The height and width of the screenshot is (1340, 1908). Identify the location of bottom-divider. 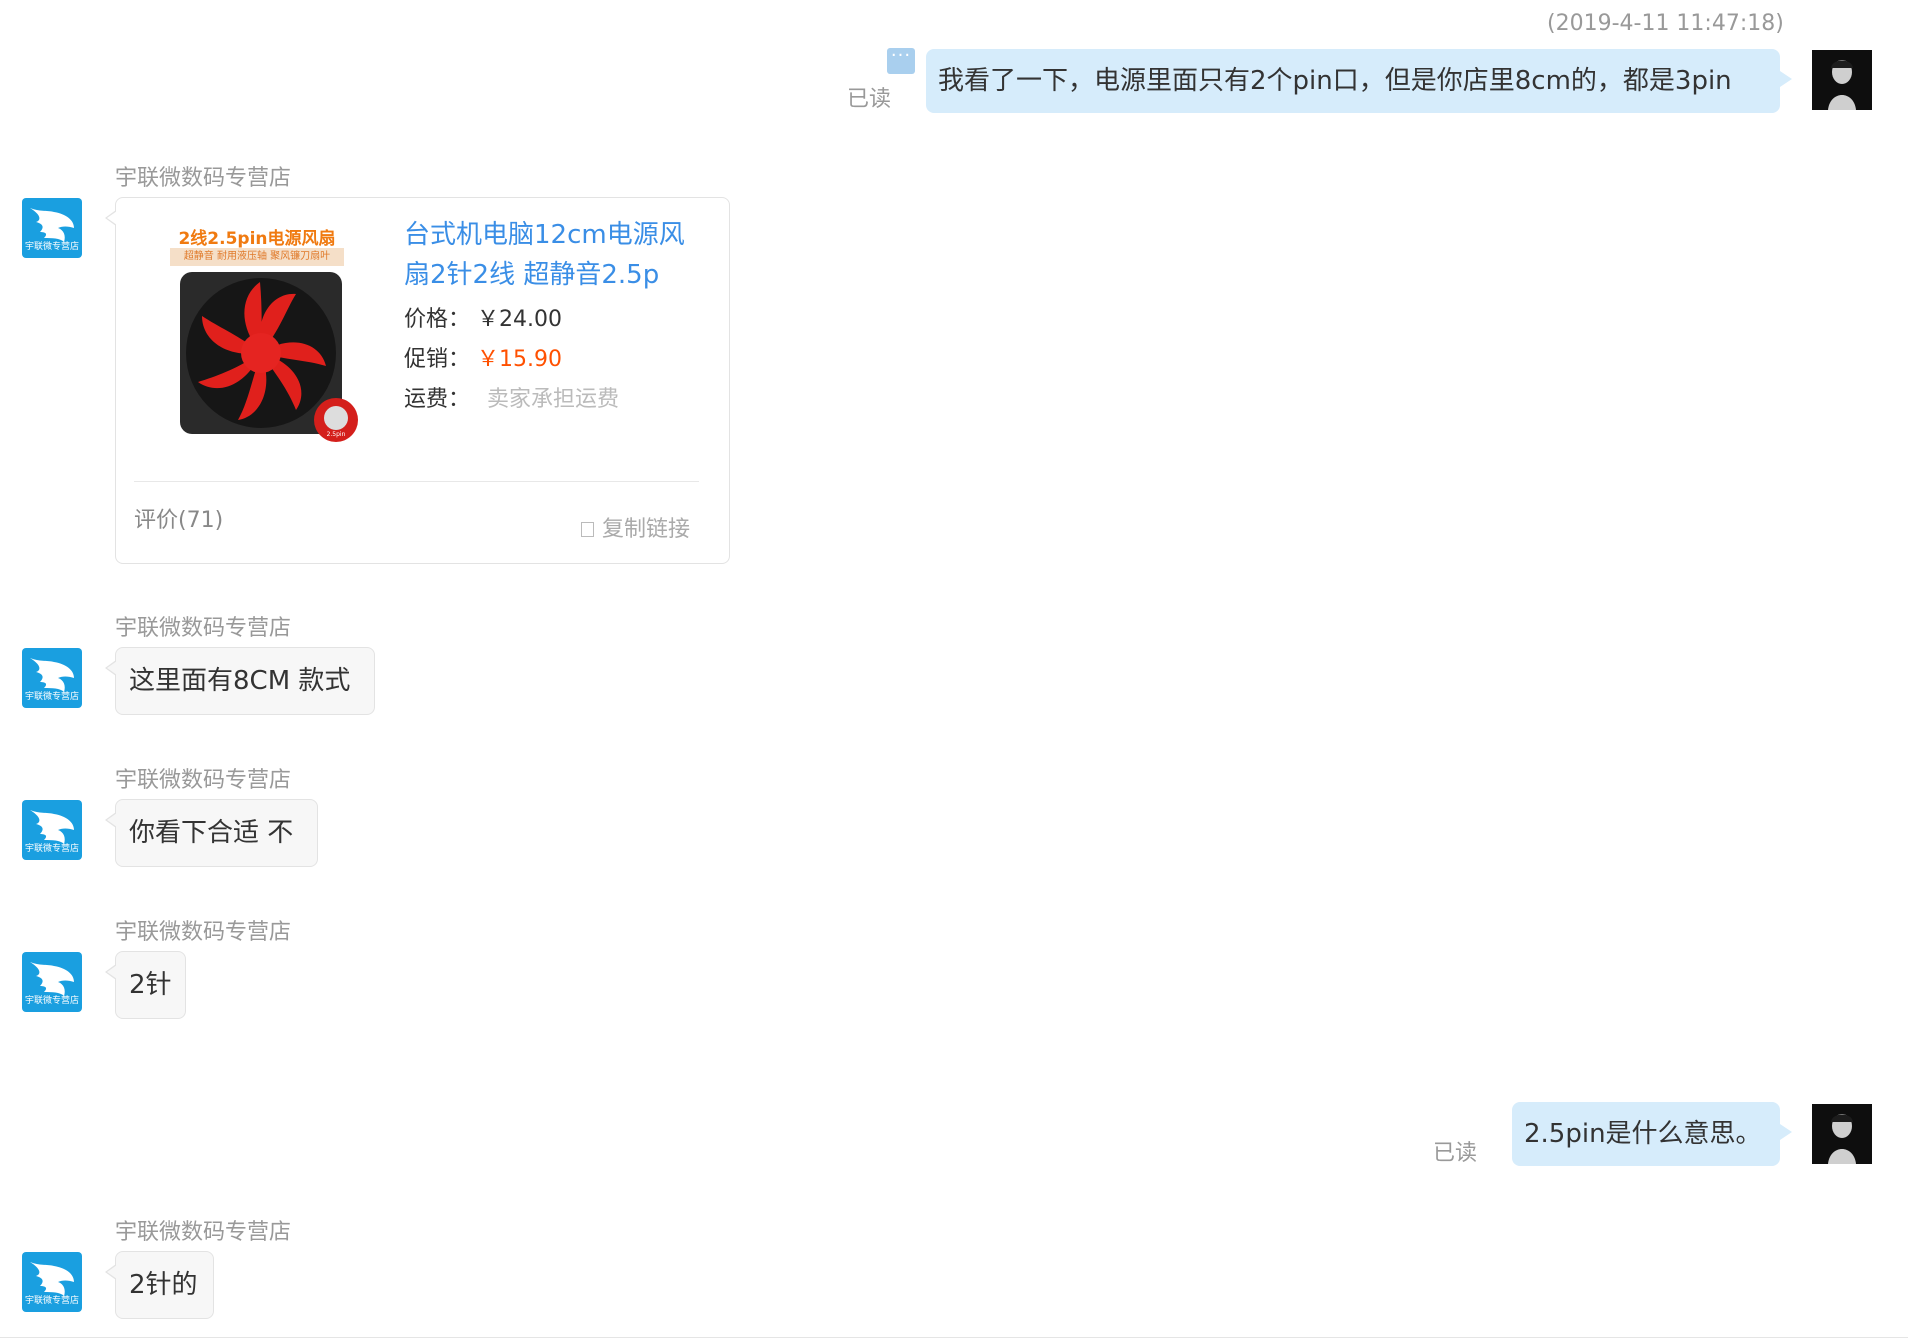
(954, 1337).